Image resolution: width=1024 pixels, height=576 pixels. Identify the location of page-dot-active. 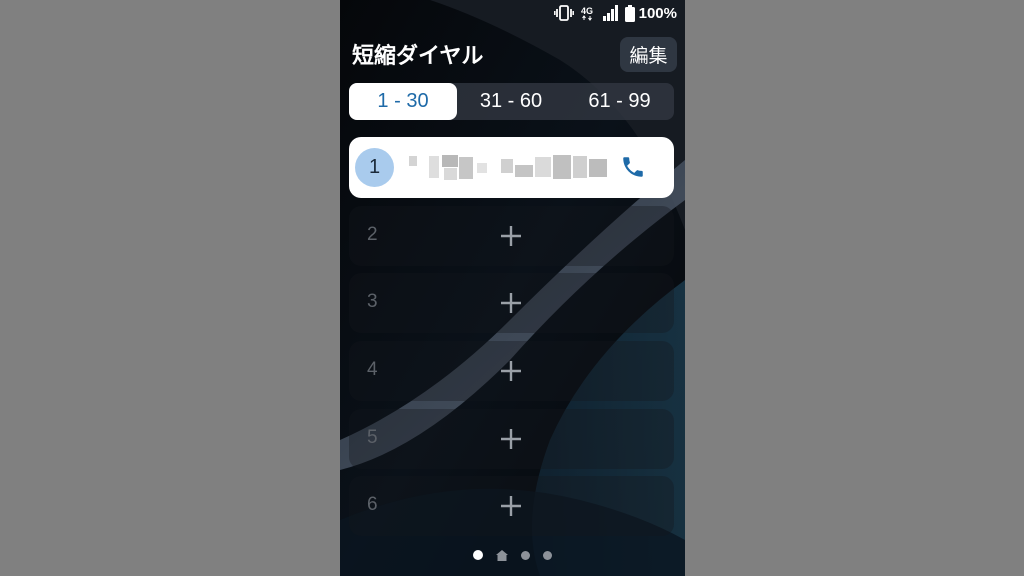
(478, 555).